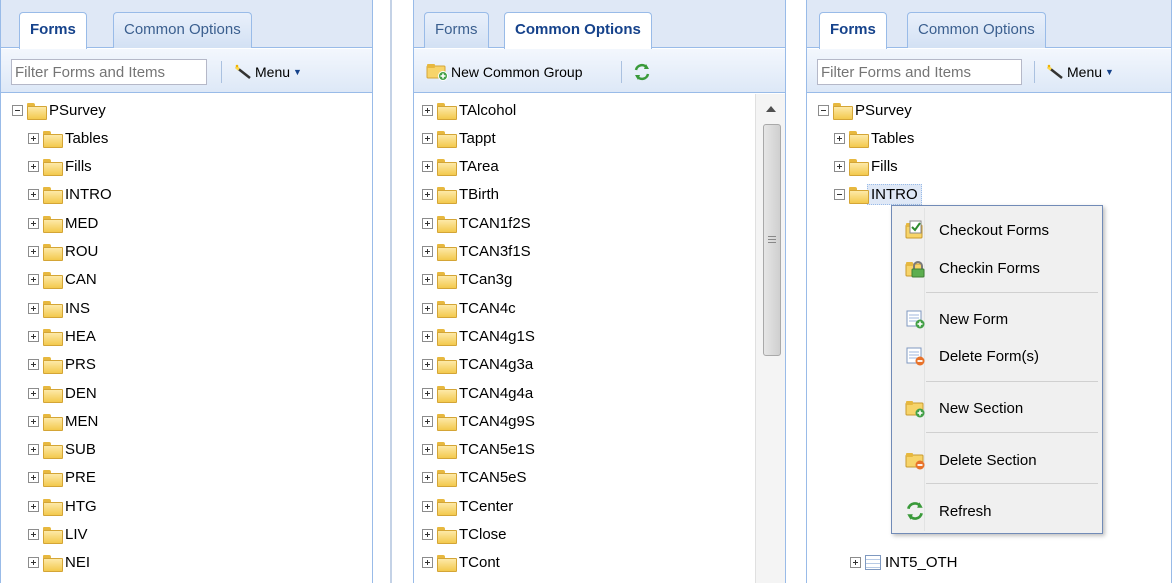  Describe the element at coordinates (62, 506) in the screenshot. I see `tree-node: HTG` at that location.